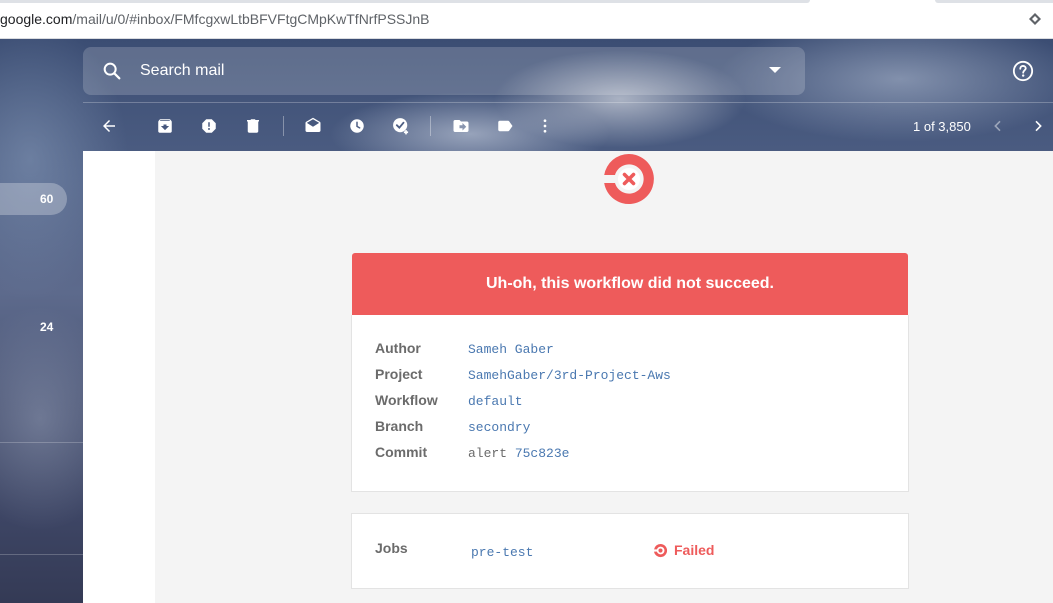 The width and height of the screenshot is (1053, 603). I want to click on detail-row-workflow: Workflow default, so click(635, 402).